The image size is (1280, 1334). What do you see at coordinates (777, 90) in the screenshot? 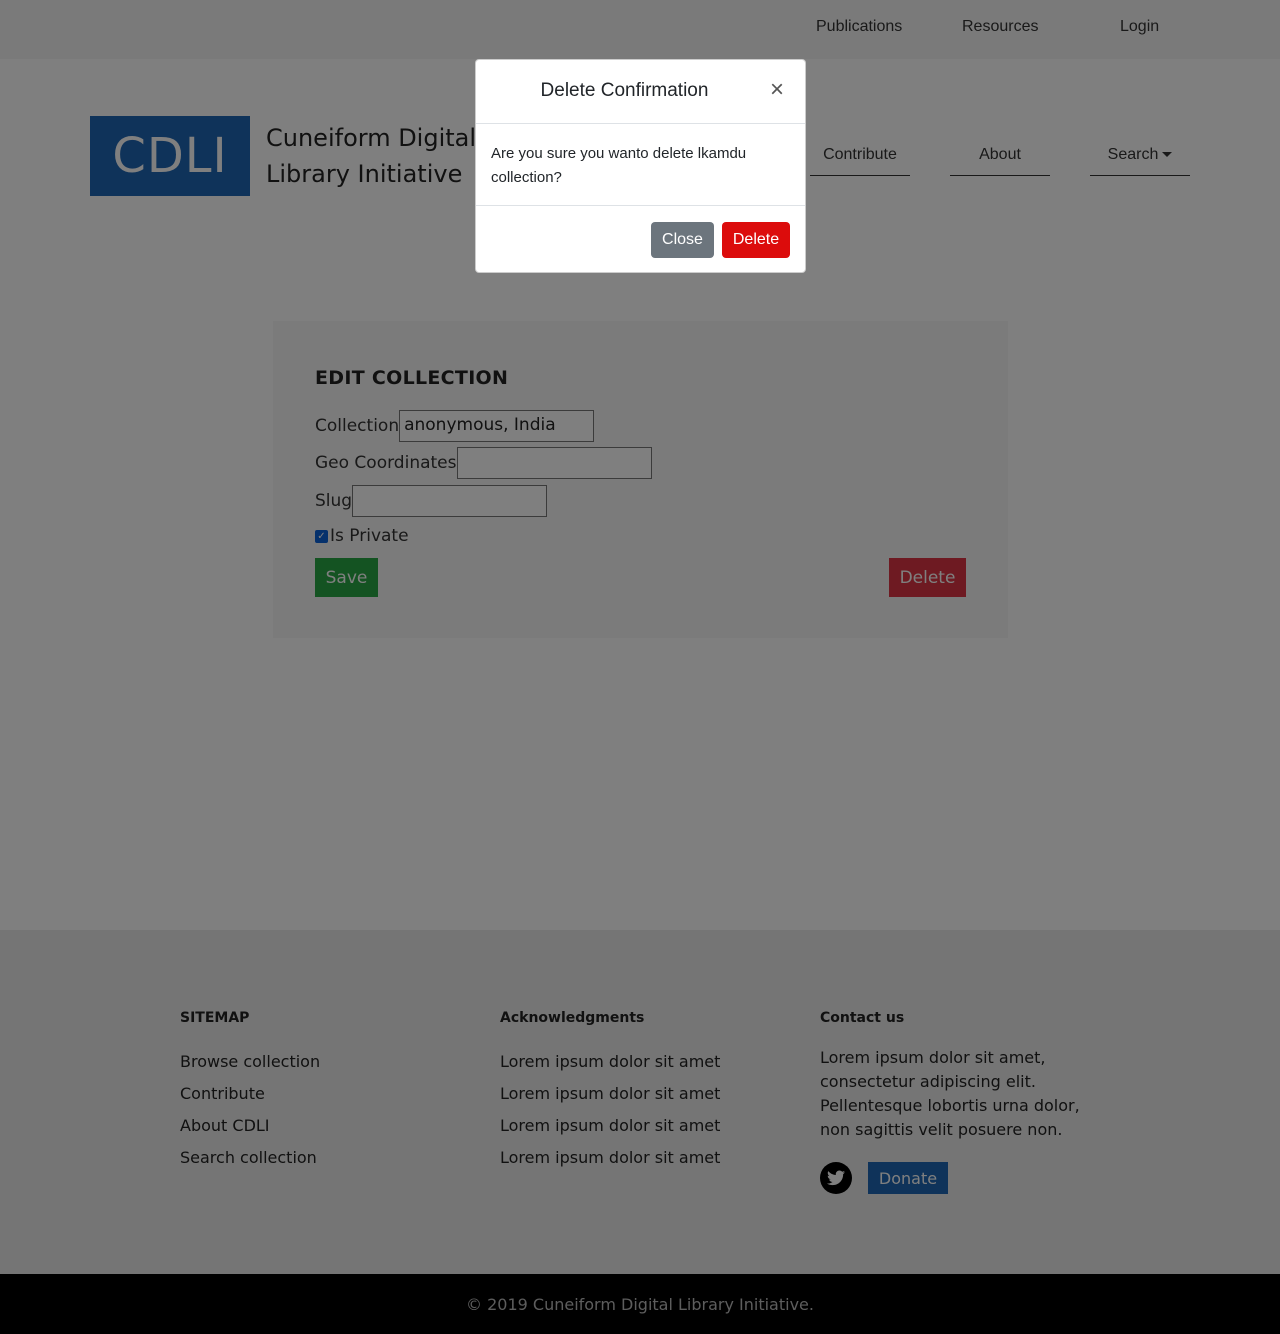
I see `close-icon: ×` at bounding box center [777, 90].